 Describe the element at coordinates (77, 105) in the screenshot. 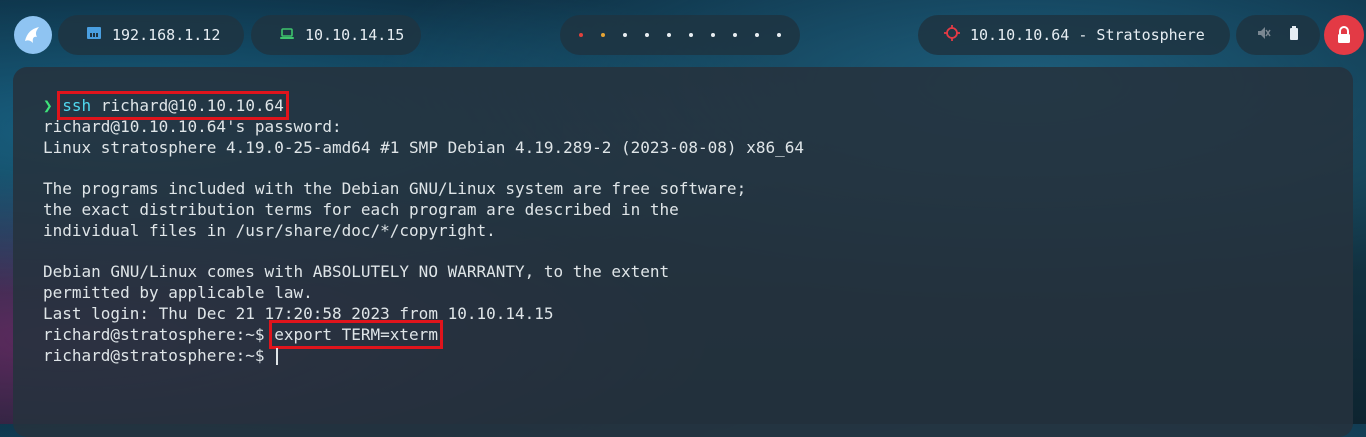

I see `ssh-program: ssh` at that location.